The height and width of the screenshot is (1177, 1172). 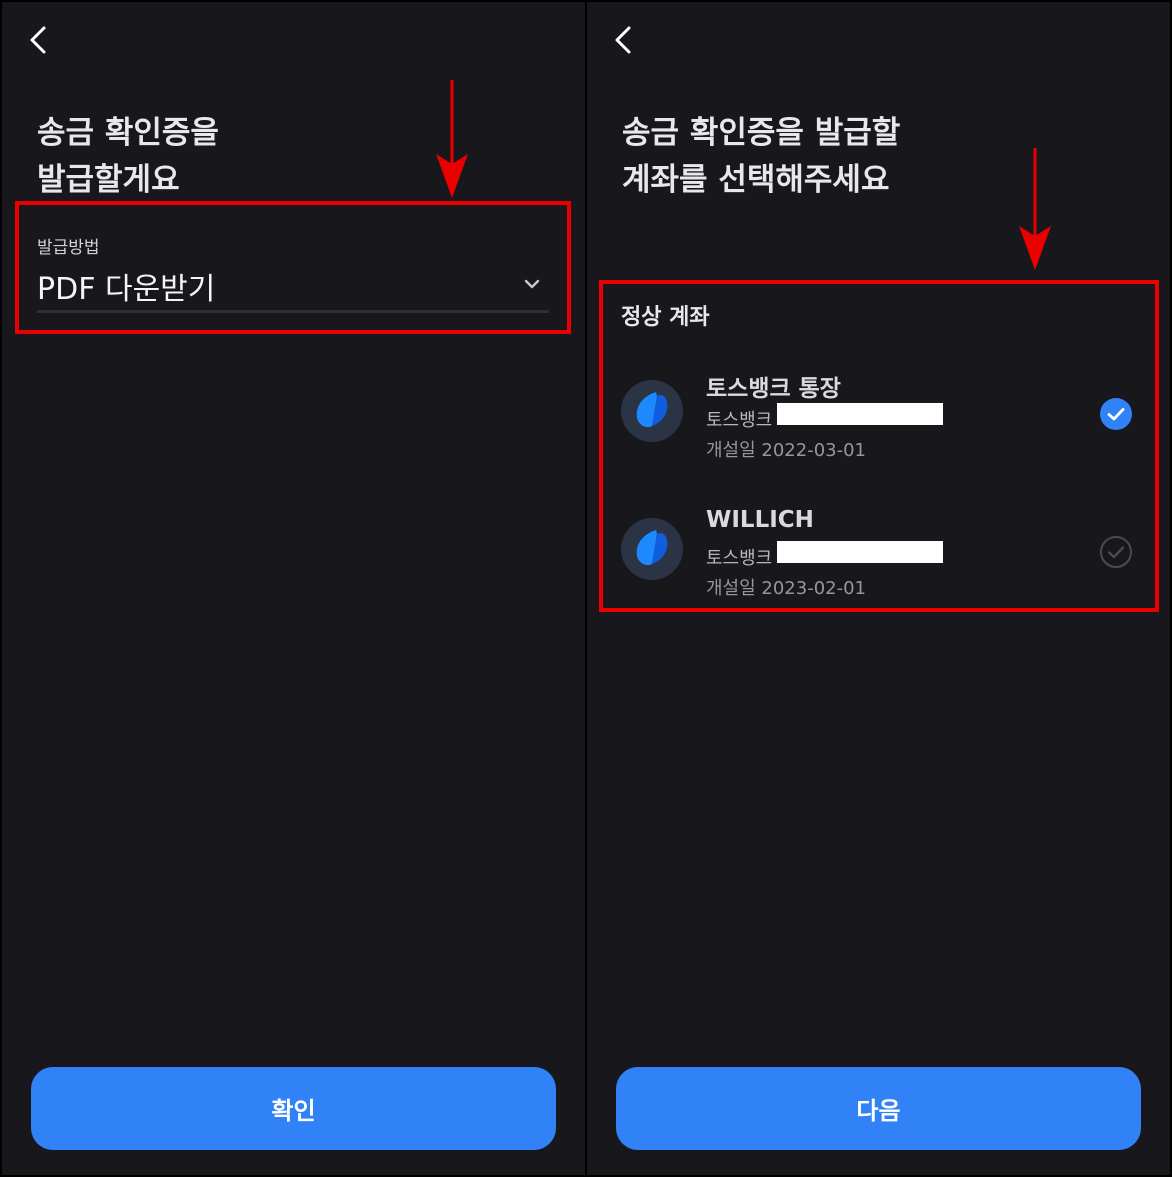 I want to click on title-line: 계좌를 선택해주세요, so click(x=756, y=180).